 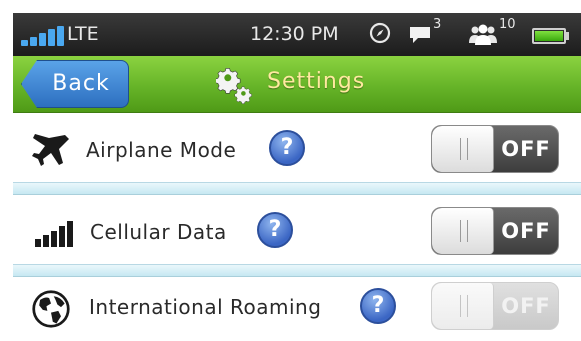 I want to click on international-roaming-toggle: OFF, so click(x=495, y=306).